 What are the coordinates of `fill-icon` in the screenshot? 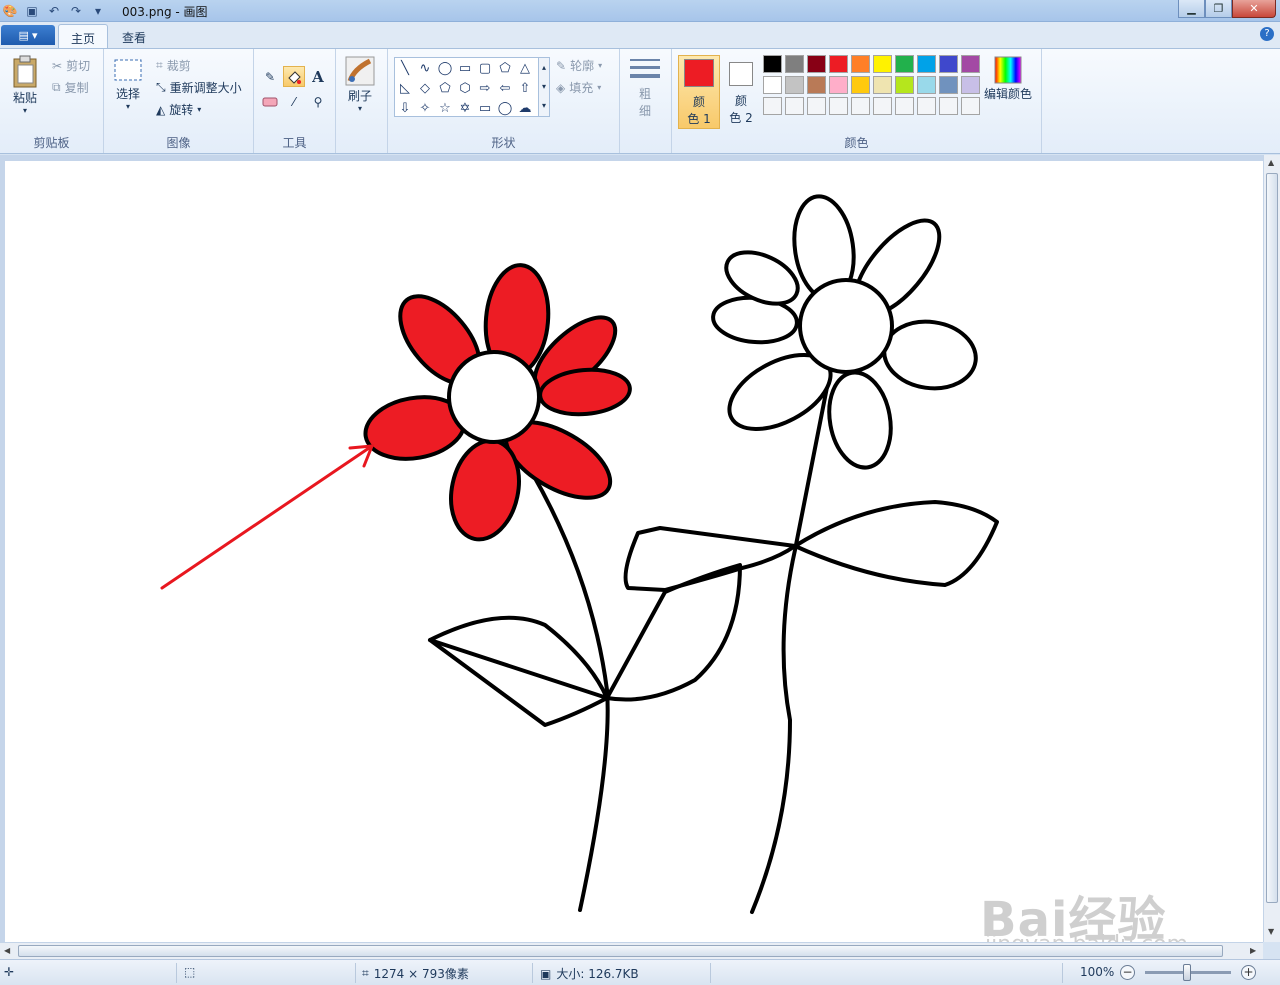 It's located at (294, 76).